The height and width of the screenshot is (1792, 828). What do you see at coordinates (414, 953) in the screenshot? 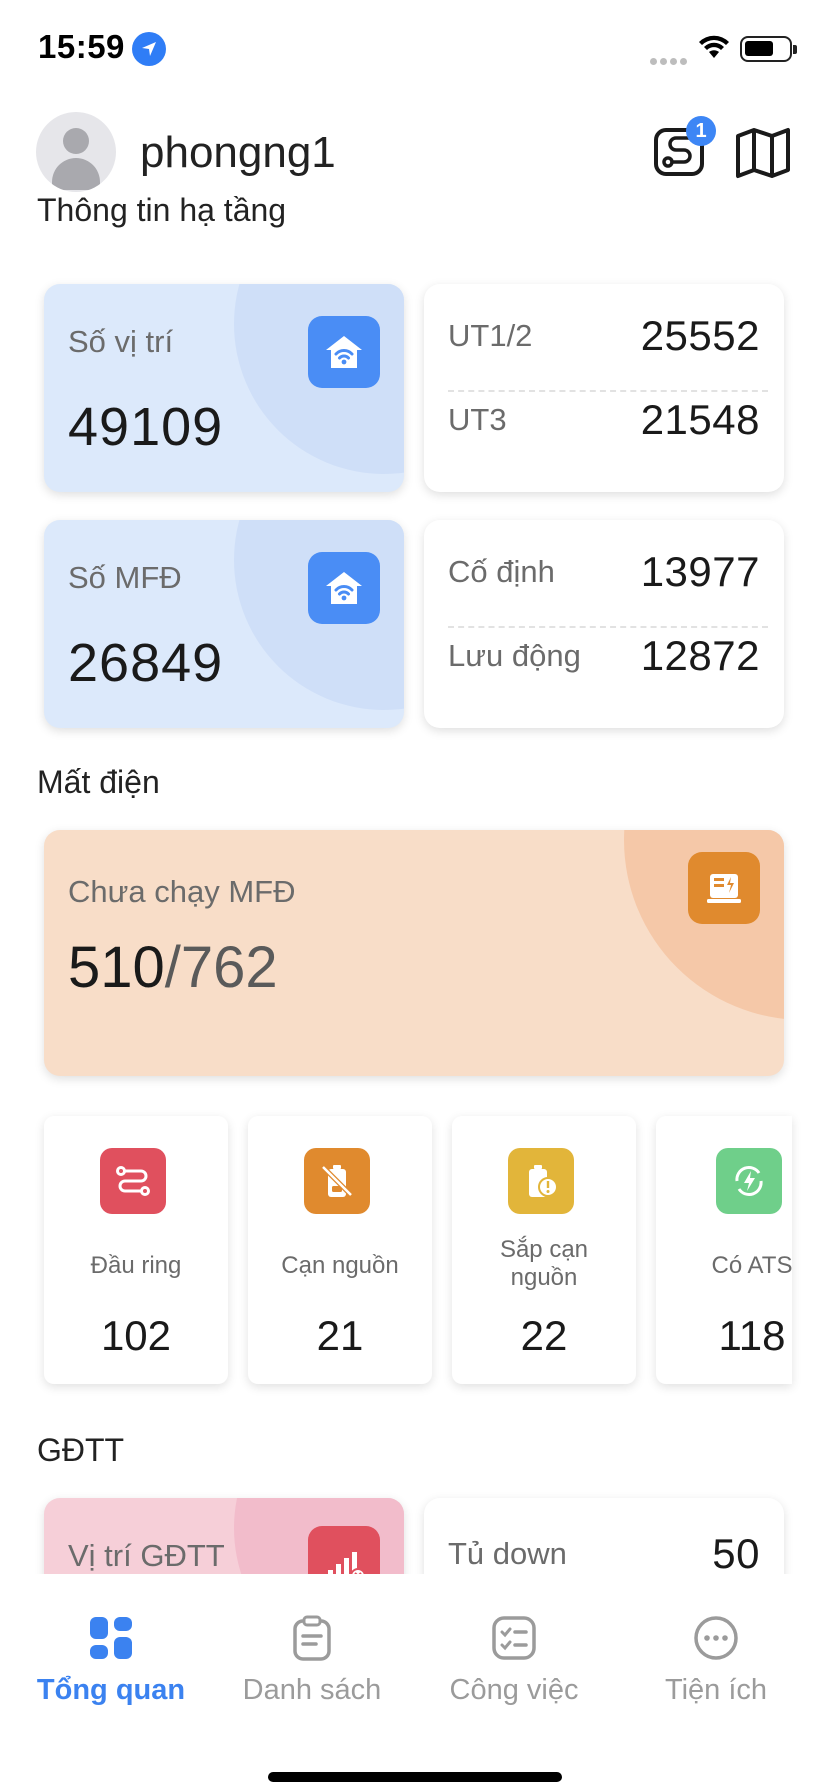
I see `not-running-generator-card: Chưa chạy MFĐ 510/762` at bounding box center [414, 953].